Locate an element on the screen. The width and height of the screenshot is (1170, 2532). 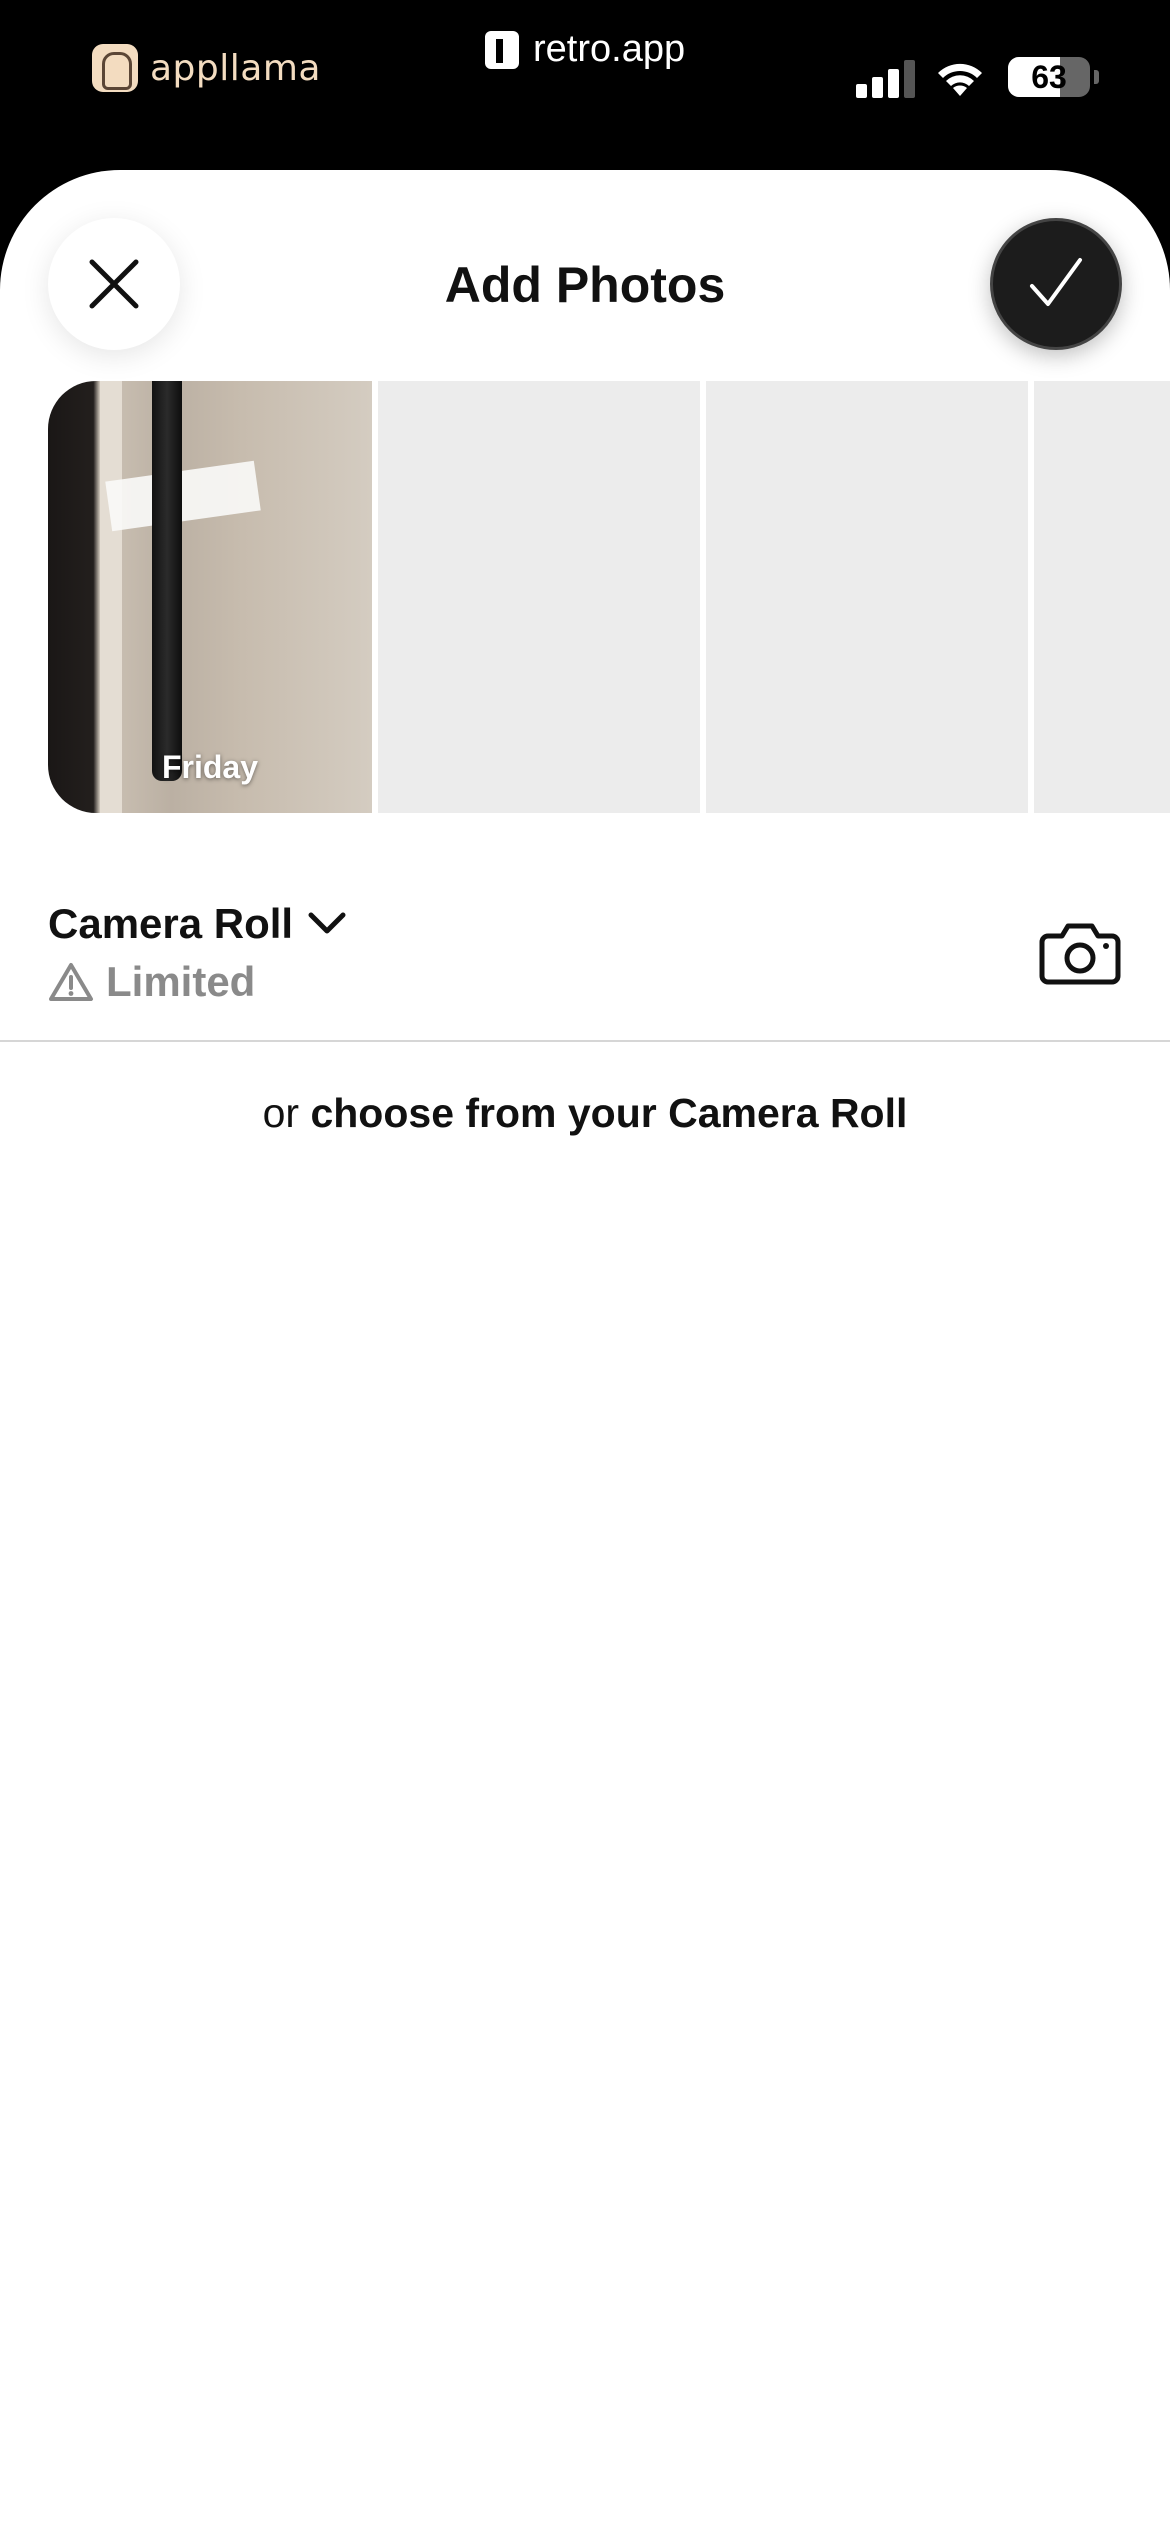
brand-name: appllama is located at coordinates (235, 68).